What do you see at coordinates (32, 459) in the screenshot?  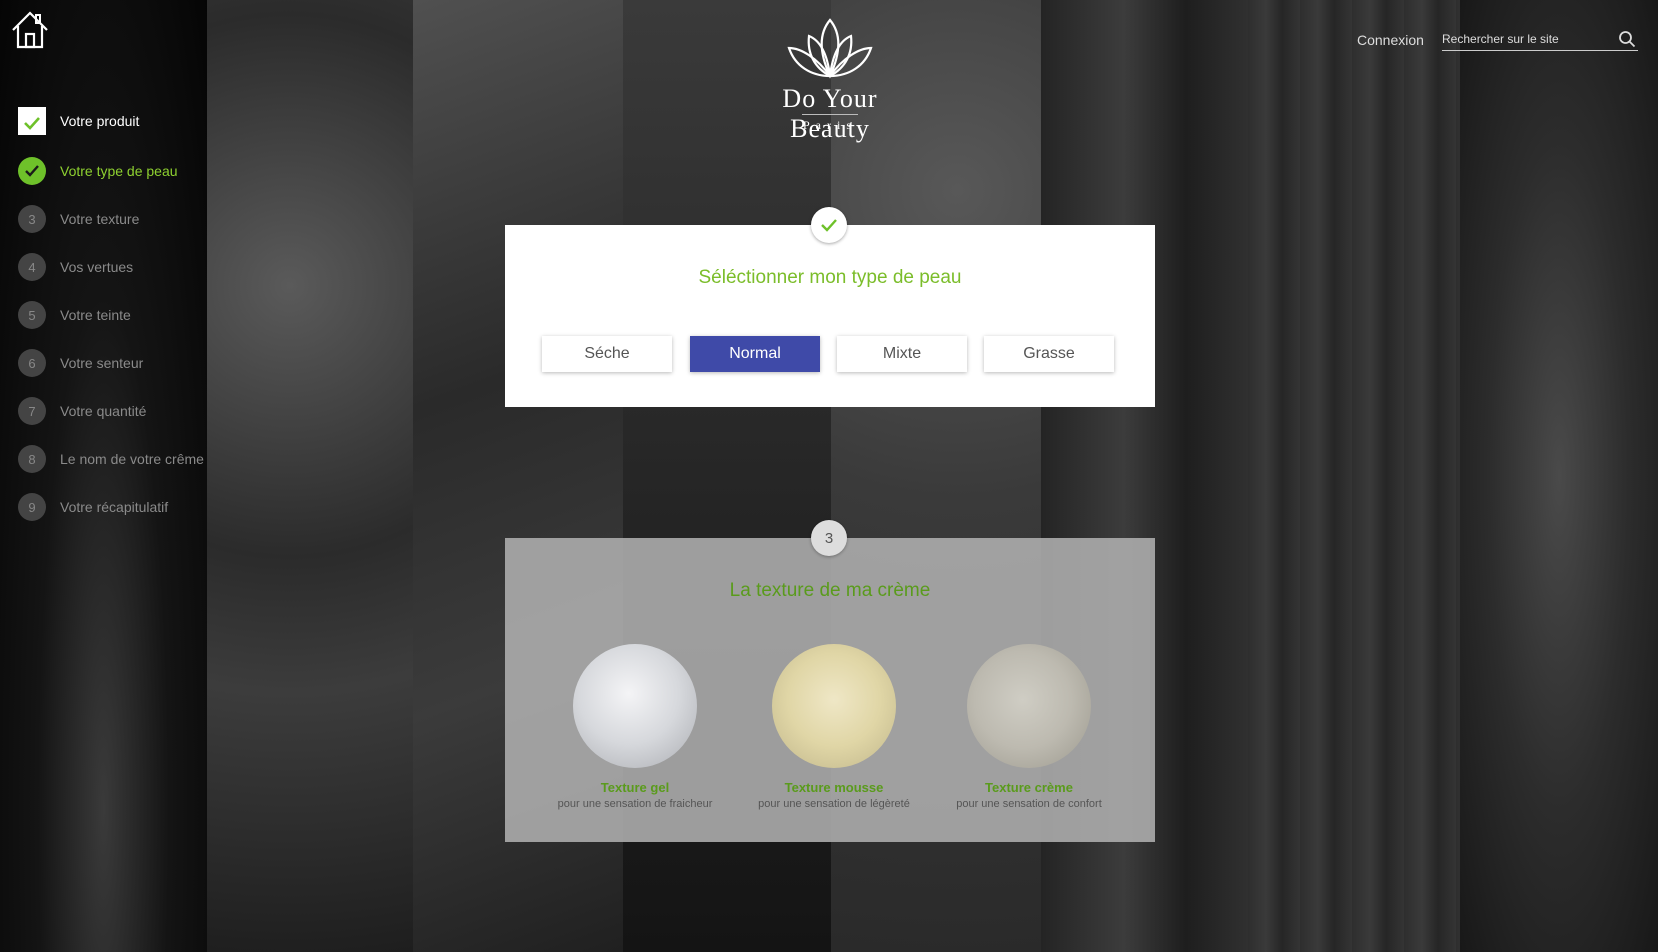 I see `step-number: 8` at bounding box center [32, 459].